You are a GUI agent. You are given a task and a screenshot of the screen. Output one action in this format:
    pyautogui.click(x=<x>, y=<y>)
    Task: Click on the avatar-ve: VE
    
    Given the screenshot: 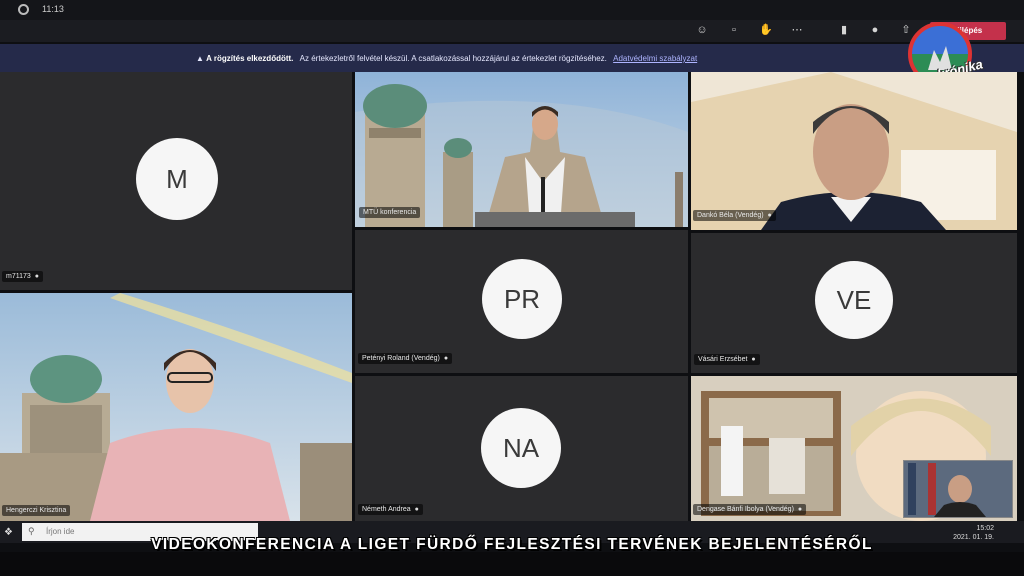 What is the action you would take?
    pyautogui.click(x=854, y=300)
    